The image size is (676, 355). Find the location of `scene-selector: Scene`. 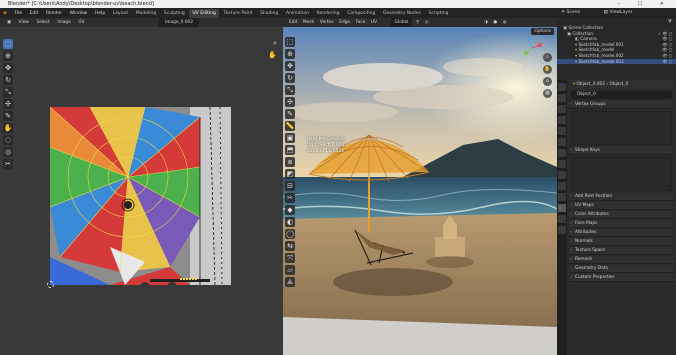

scene-selector: Scene is located at coordinates (573, 12).